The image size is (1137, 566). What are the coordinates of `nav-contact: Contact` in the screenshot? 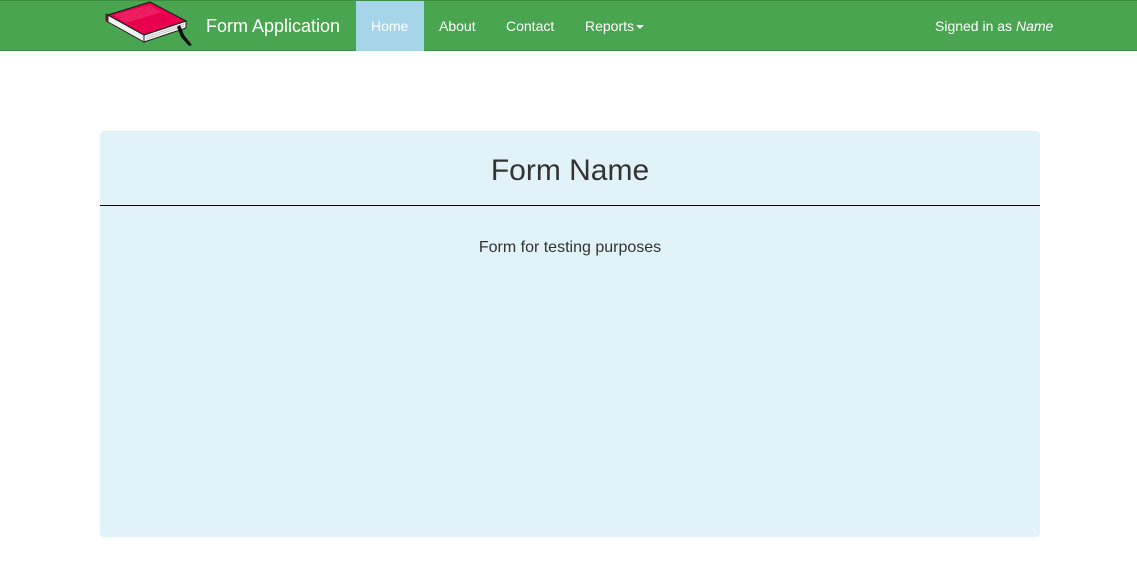 It's located at (530, 26).